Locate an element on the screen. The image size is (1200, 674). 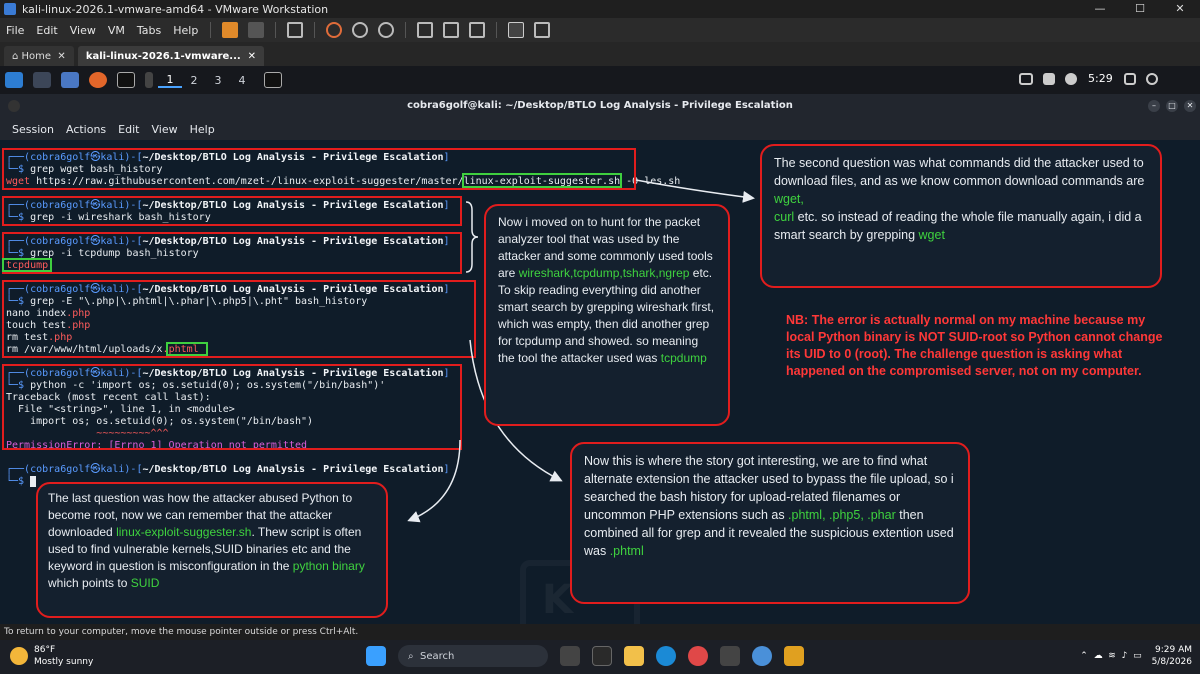
workspace-4: 4 is located at coordinates (242, 80).